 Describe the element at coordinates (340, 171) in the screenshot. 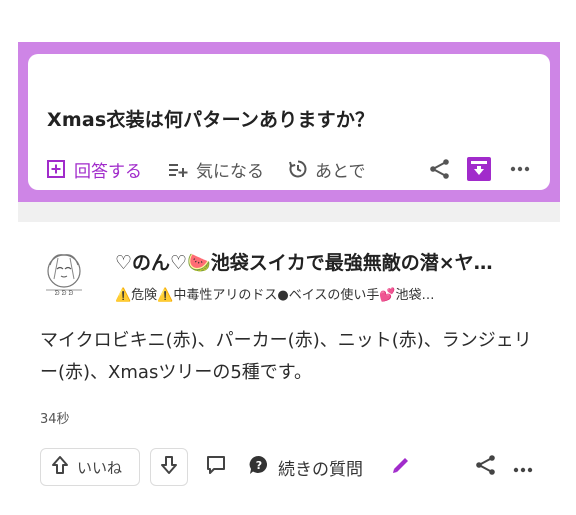

I see `later-button-label: あとで` at that location.